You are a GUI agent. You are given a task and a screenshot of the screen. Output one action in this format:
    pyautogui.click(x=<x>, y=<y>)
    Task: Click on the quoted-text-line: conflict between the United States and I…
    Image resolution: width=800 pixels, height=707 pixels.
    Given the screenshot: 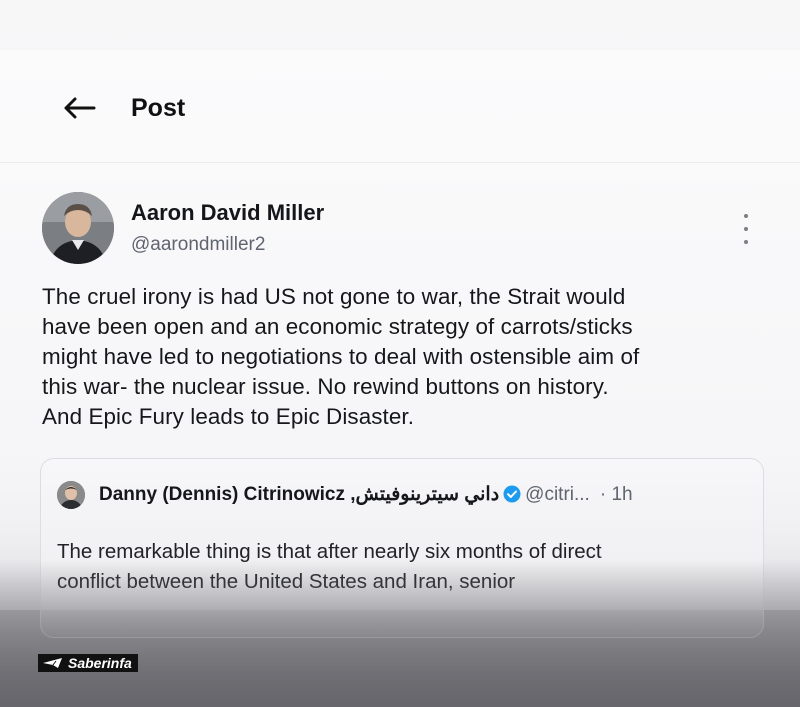 What is the action you would take?
    pyautogui.click(x=286, y=581)
    